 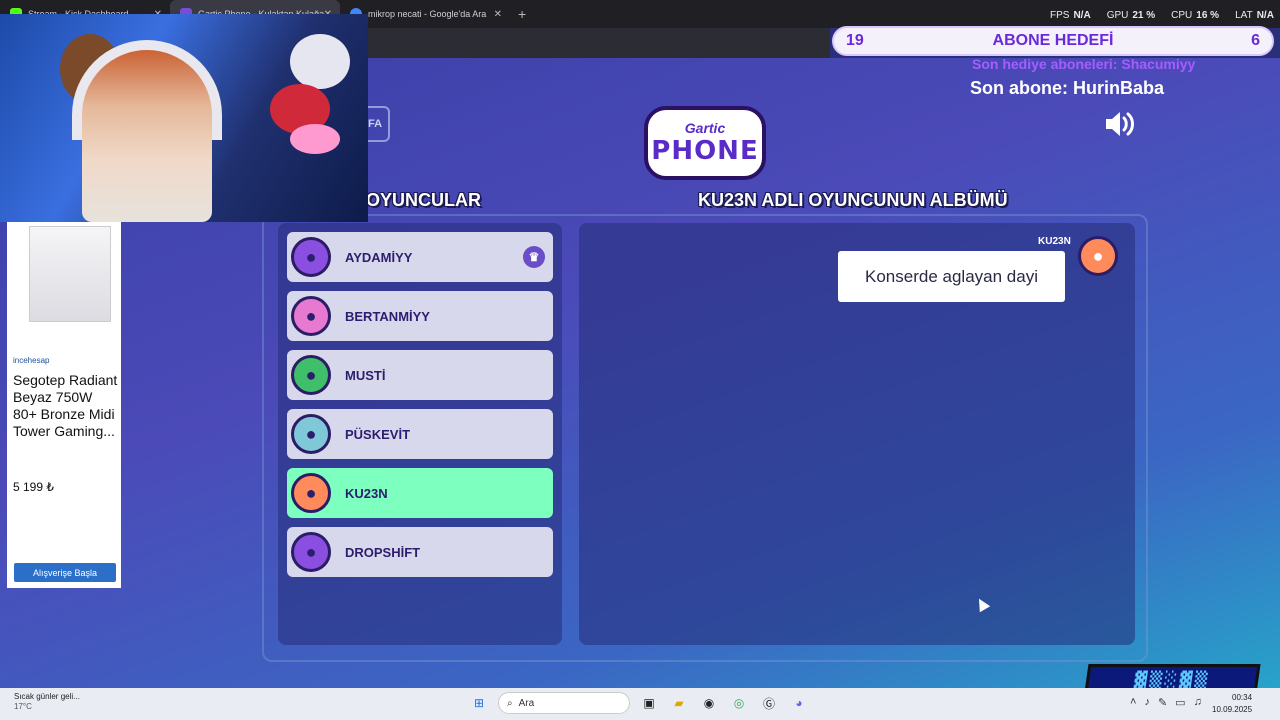 I want to click on stat-cpu: CPU 16 %, so click(x=1195, y=15).